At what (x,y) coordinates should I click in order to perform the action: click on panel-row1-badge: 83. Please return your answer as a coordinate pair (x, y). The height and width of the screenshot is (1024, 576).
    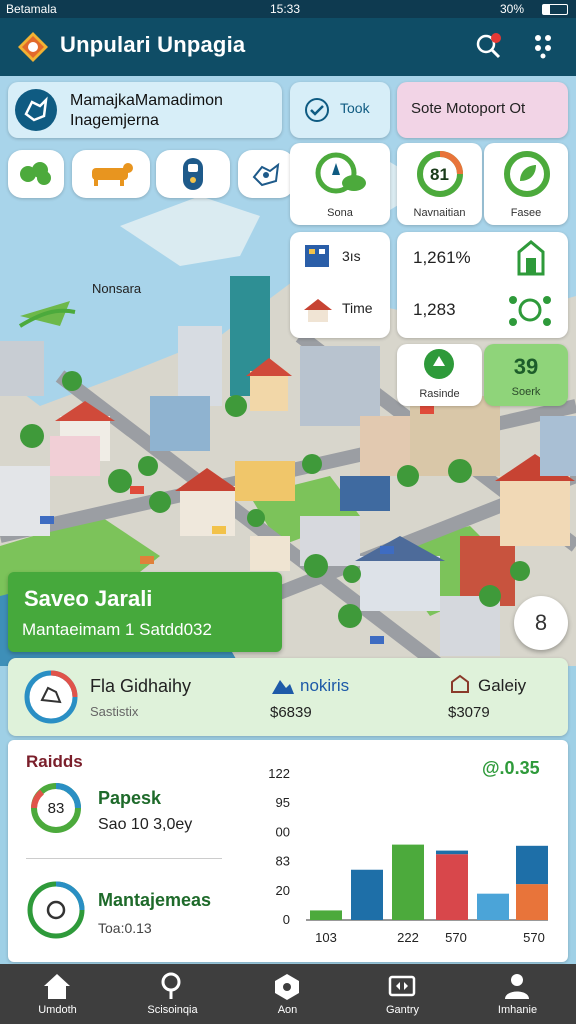
    Looking at the image, I should click on (56, 808).